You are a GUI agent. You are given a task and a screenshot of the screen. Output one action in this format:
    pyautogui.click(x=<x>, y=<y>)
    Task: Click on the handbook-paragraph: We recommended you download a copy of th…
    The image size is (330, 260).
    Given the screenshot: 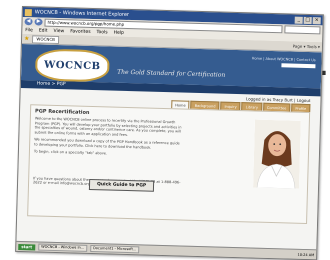 What is the action you would take?
    pyautogui.click(x=107, y=143)
    